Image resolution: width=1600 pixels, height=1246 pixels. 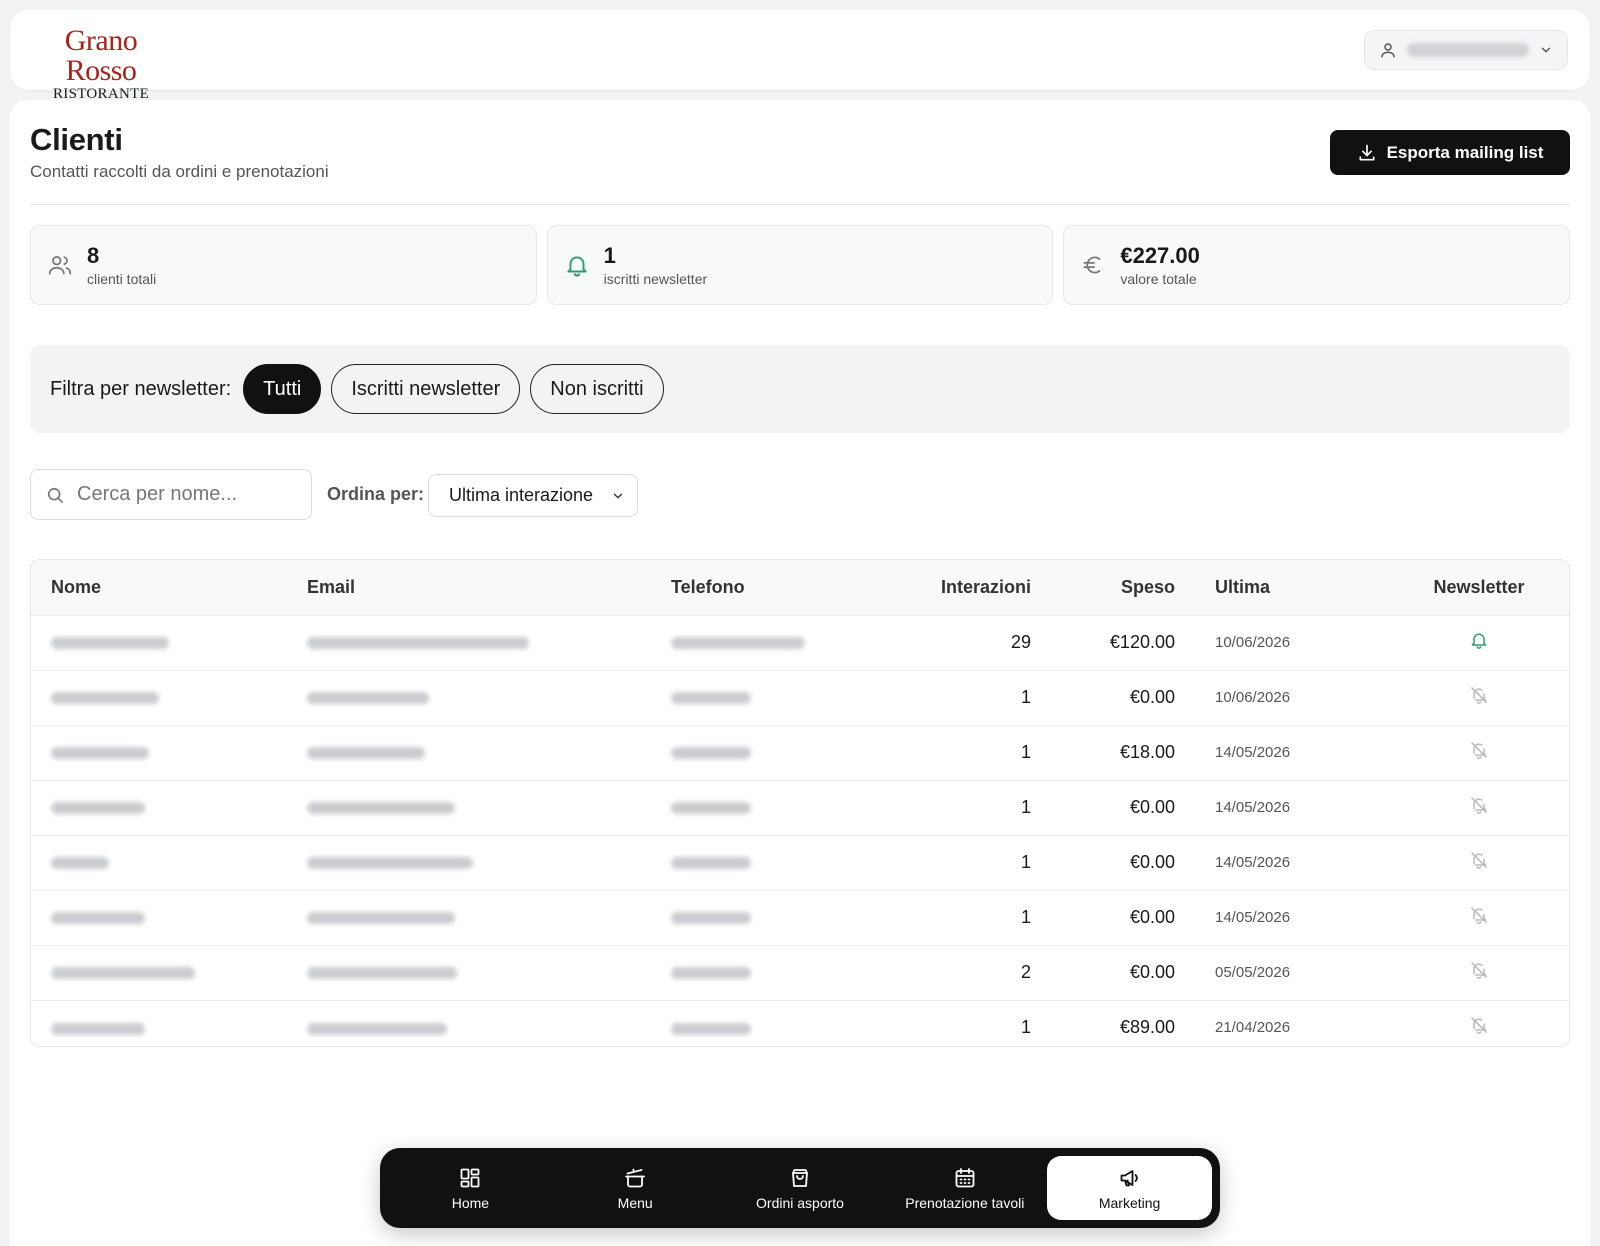 What do you see at coordinates (101, 64) in the screenshot?
I see `logo: Grano Rosso RISTORANTE` at bounding box center [101, 64].